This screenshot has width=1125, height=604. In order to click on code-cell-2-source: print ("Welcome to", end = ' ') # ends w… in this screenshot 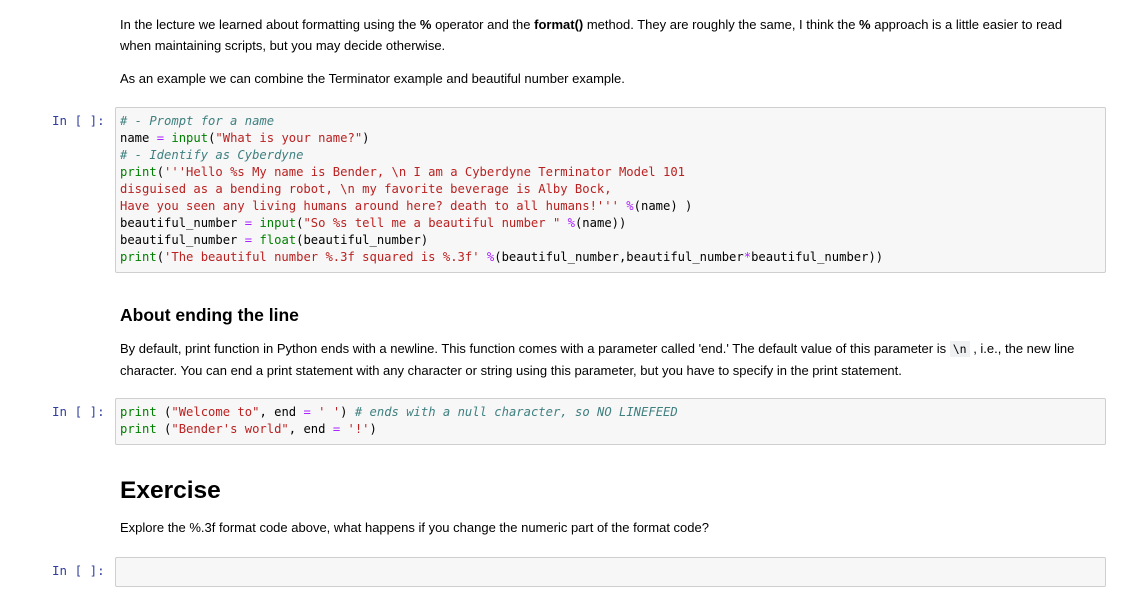, I will do `click(610, 421)`.